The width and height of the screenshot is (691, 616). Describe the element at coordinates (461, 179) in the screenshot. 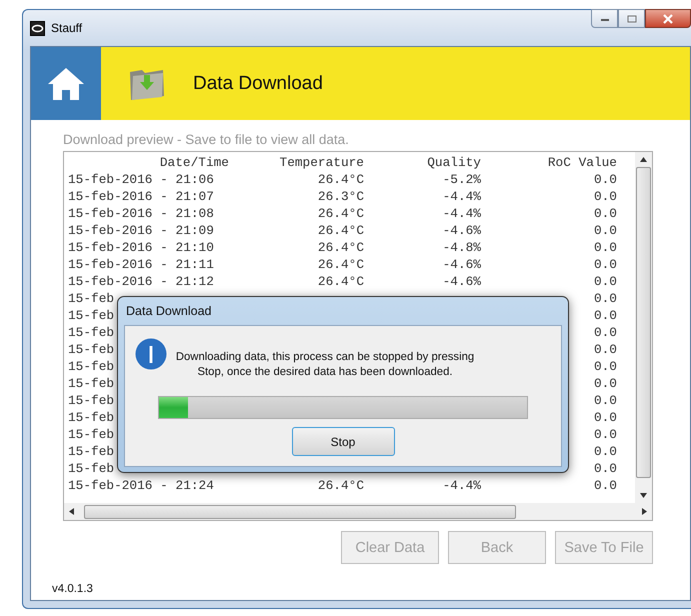

I see `table-cell: -5.2%` at that location.